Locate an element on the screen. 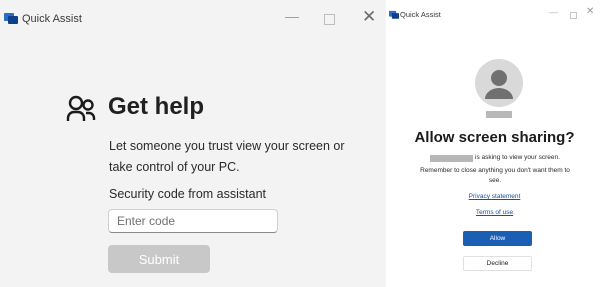 This screenshot has height=287, width=603. decline-button: Decline is located at coordinates (497, 263).